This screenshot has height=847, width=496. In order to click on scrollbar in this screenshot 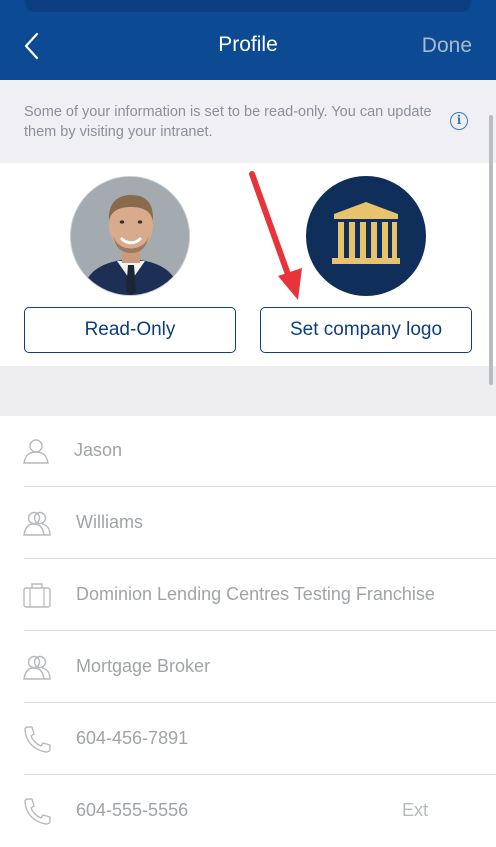, I will do `click(491, 250)`.